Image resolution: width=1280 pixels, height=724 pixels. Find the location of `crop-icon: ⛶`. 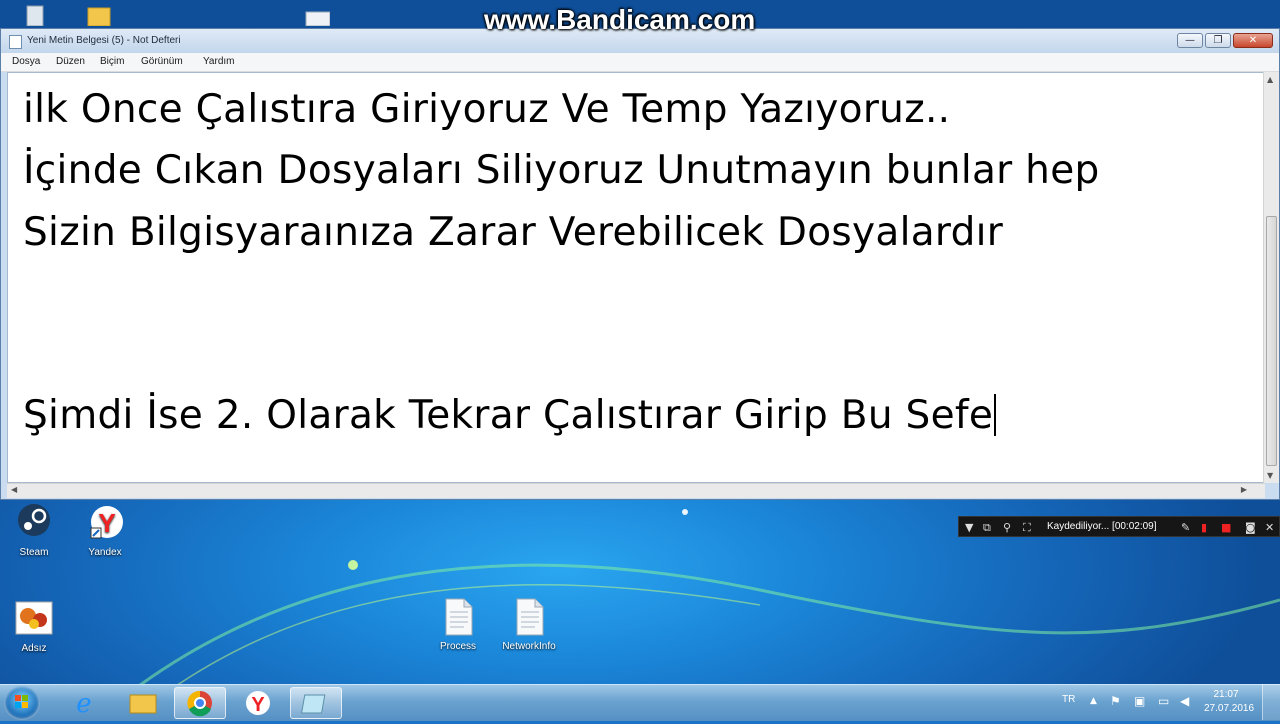

crop-icon: ⛶ is located at coordinates (1027, 528).